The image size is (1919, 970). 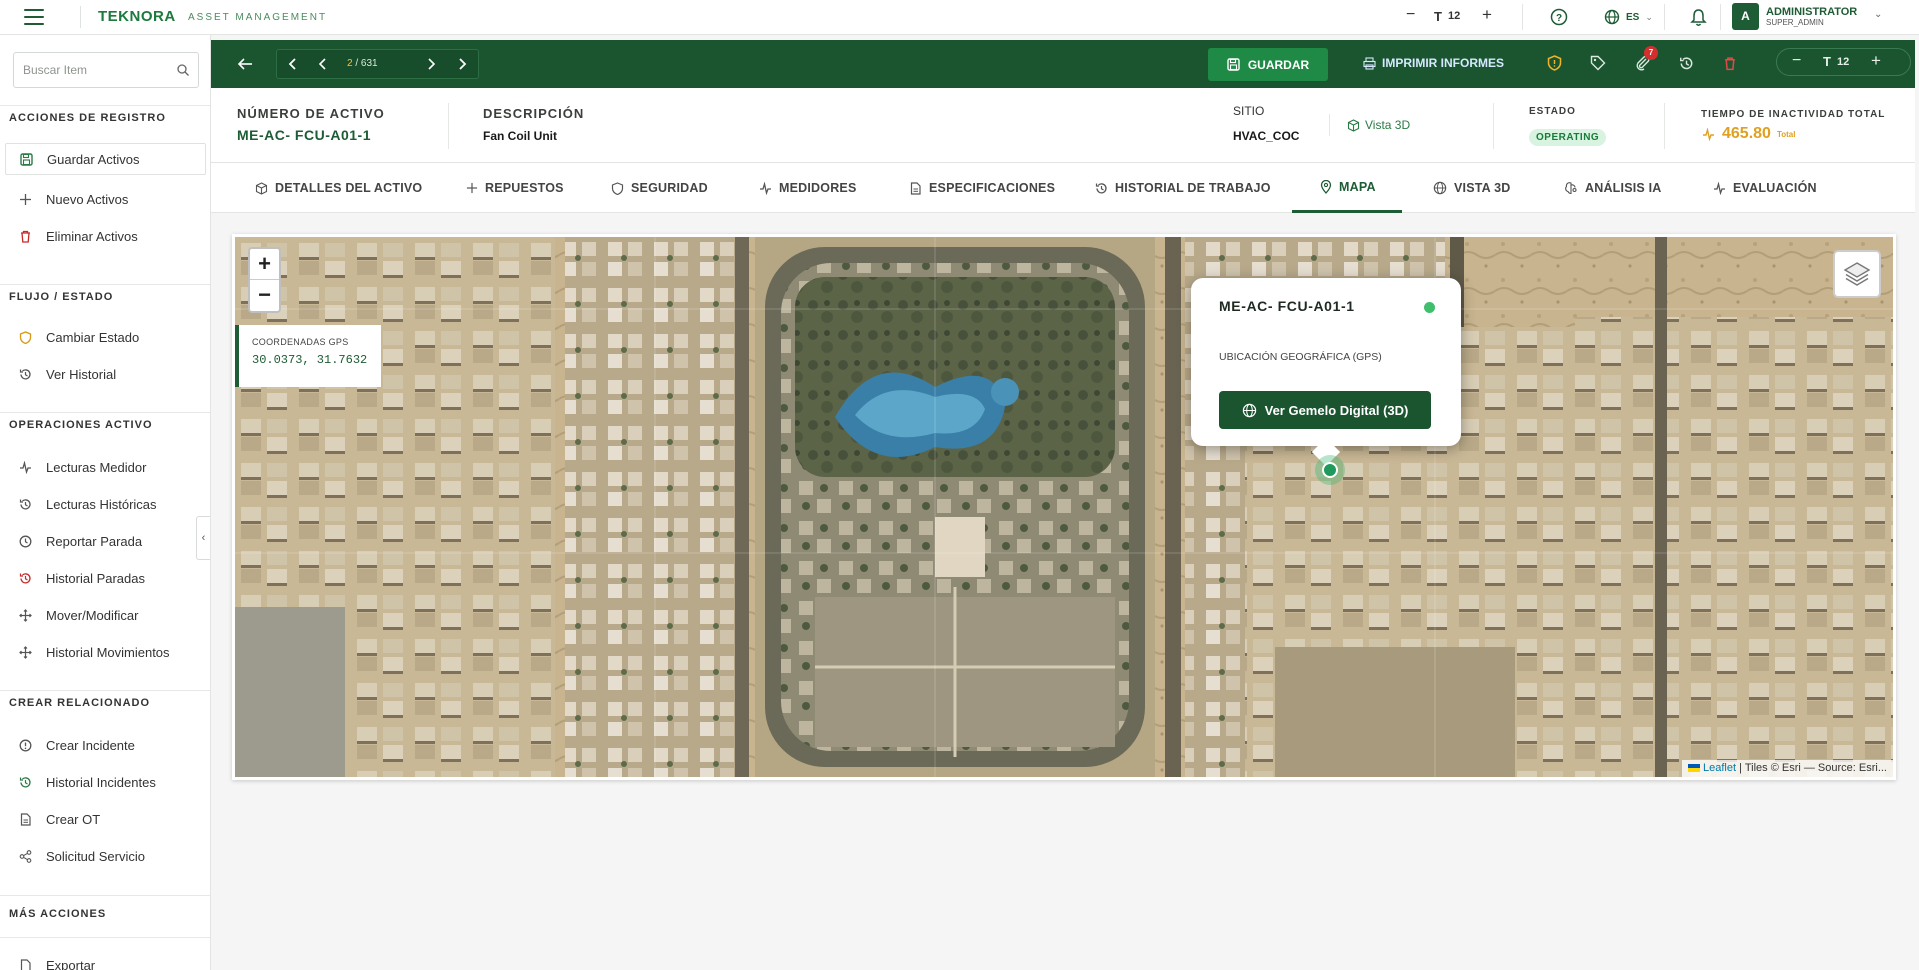 I want to click on sidebar-item-ver-historial: Ver Historial, so click(x=105, y=374).